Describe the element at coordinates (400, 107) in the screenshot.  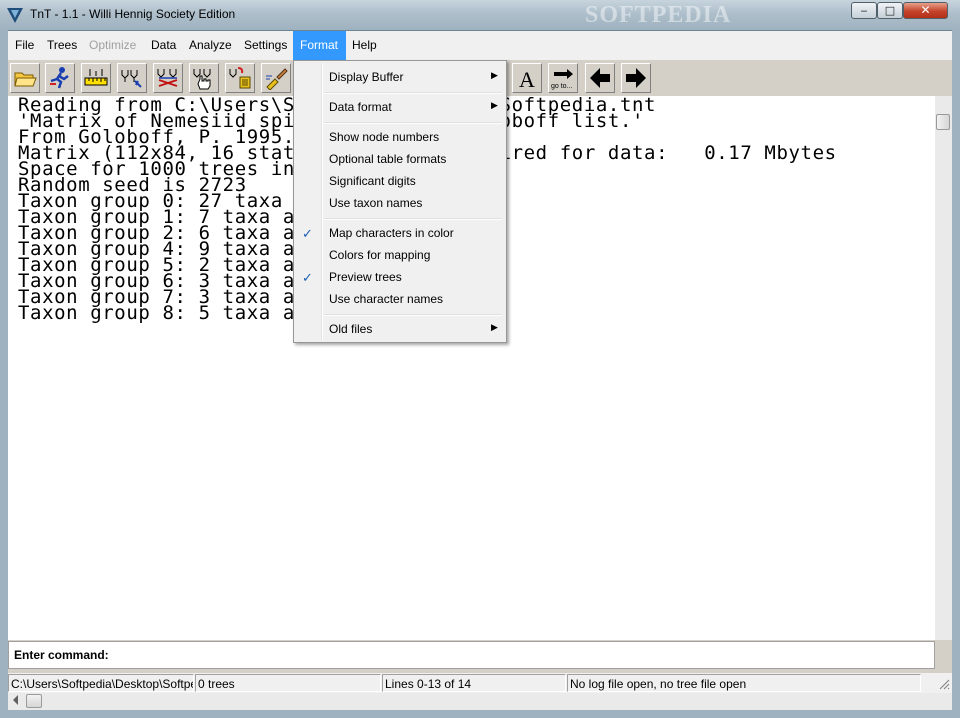
I see `menu-item-data-format: Data format ▶` at that location.